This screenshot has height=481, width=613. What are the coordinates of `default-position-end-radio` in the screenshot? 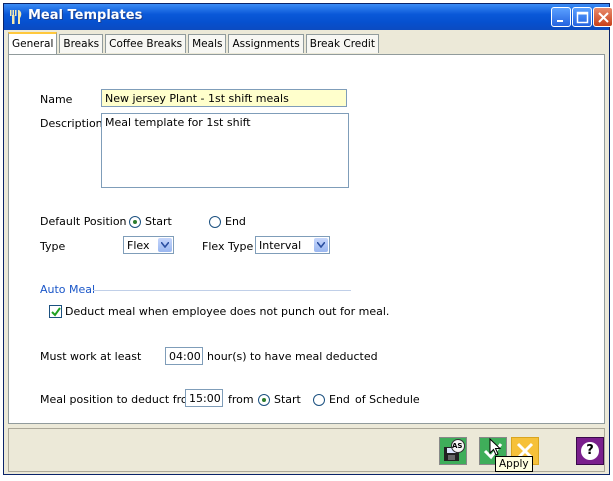 It's located at (215, 222).